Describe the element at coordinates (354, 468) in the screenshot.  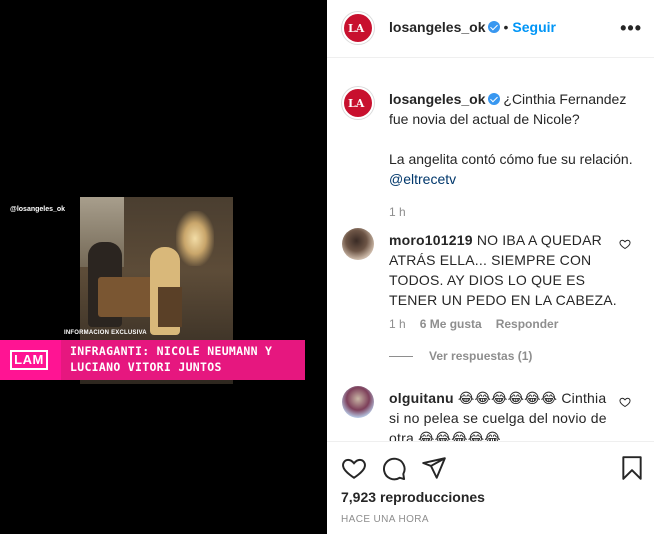
I see `heart-icon` at that location.